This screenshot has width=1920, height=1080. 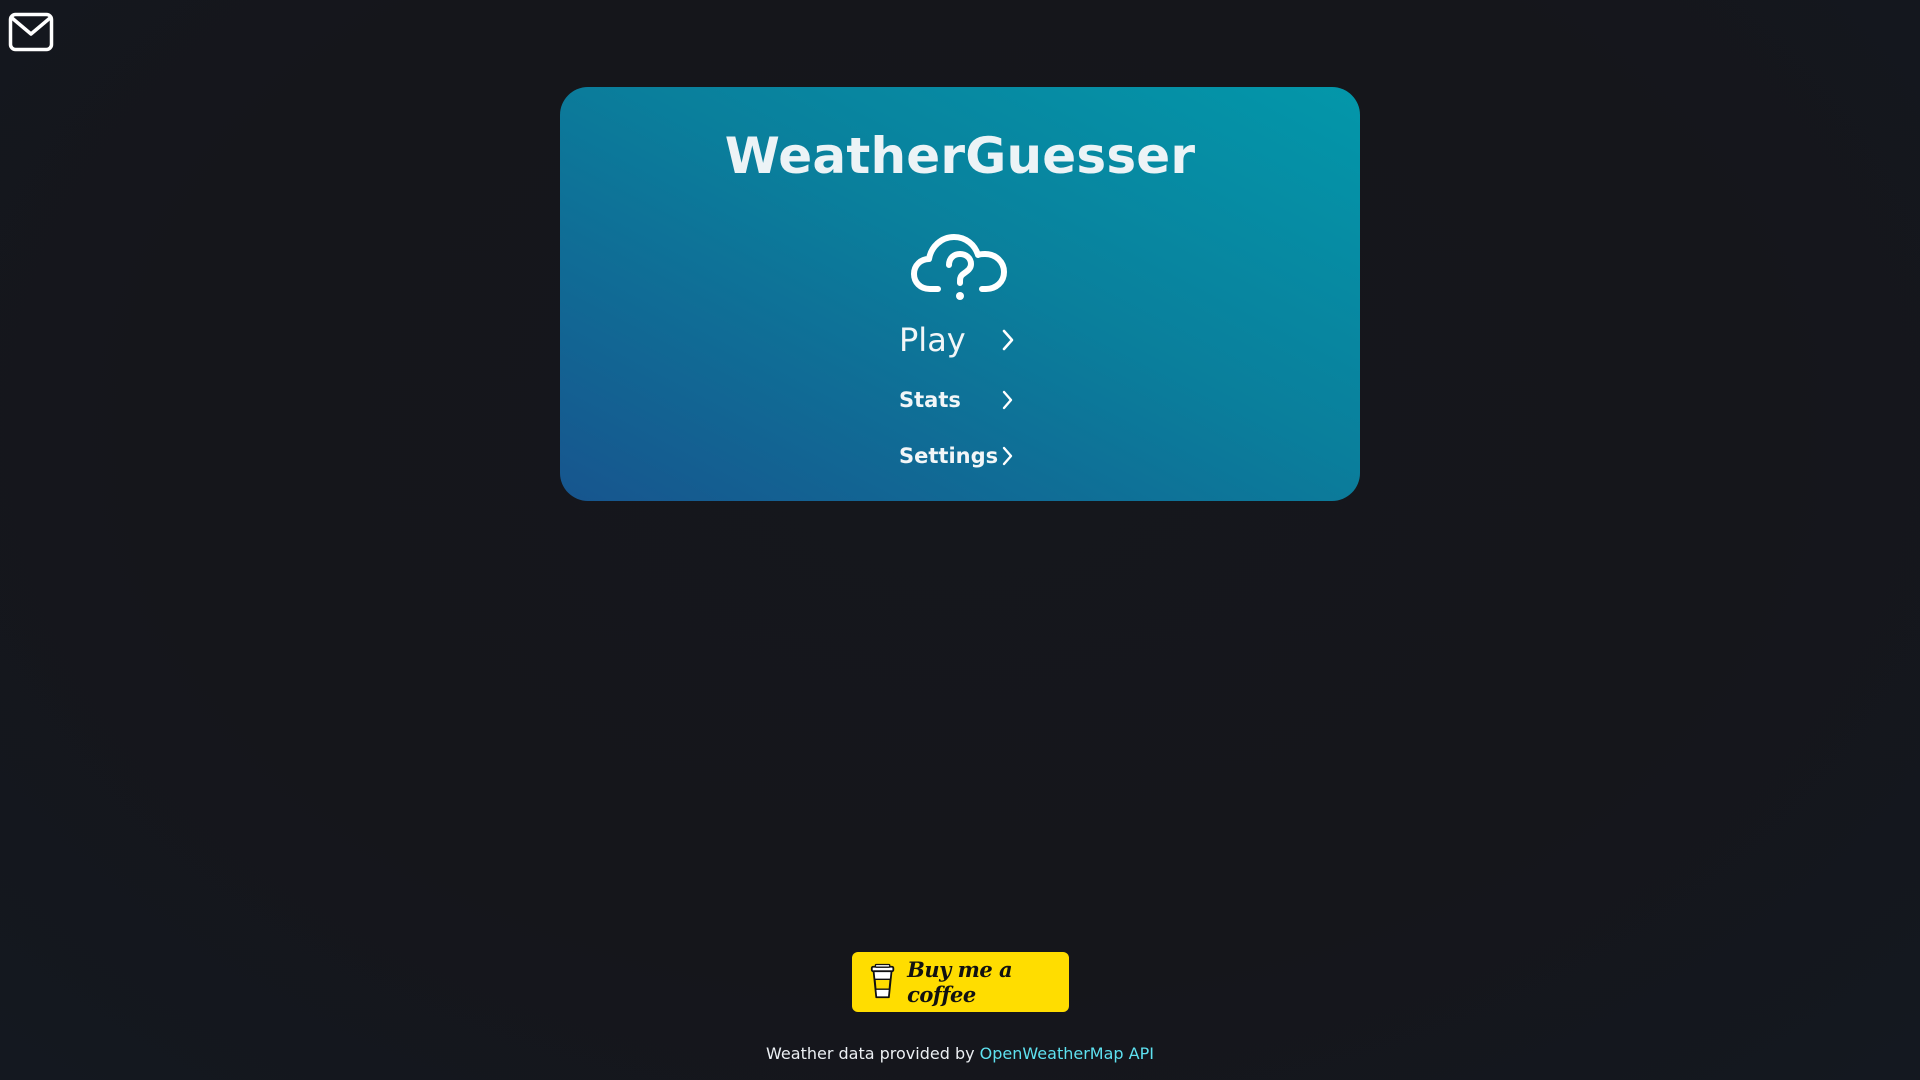 What do you see at coordinates (960, 156) in the screenshot?
I see `app-title: WeatherGuesser` at bounding box center [960, 156].